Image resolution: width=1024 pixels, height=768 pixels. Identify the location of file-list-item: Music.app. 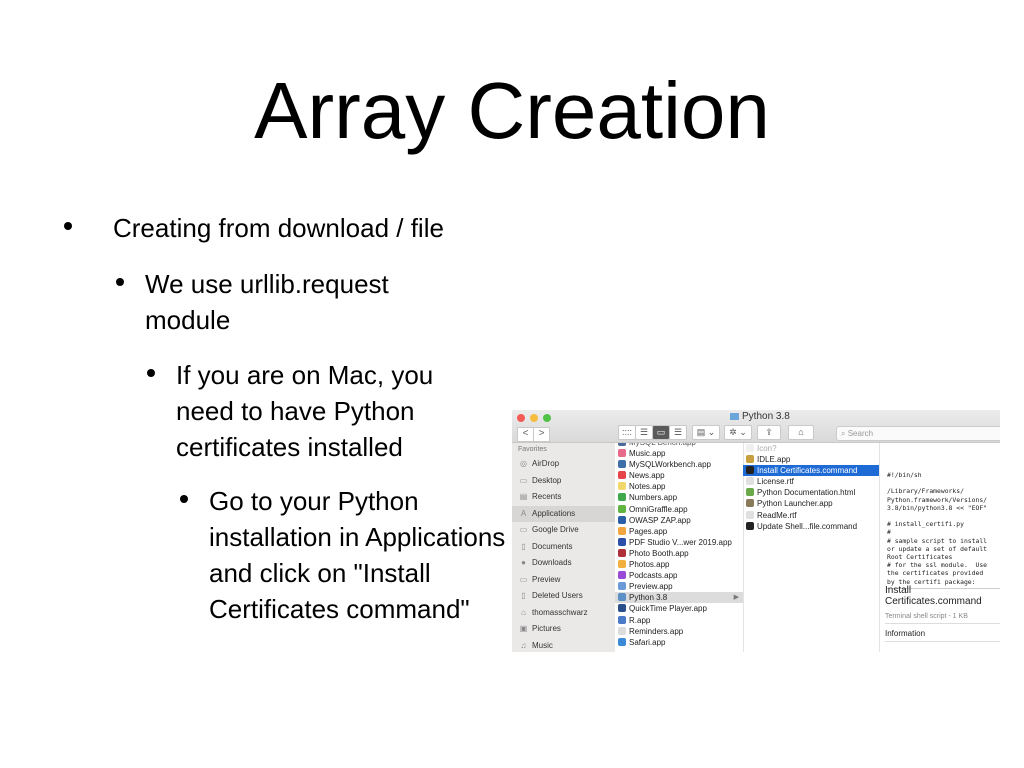
(679, 453).